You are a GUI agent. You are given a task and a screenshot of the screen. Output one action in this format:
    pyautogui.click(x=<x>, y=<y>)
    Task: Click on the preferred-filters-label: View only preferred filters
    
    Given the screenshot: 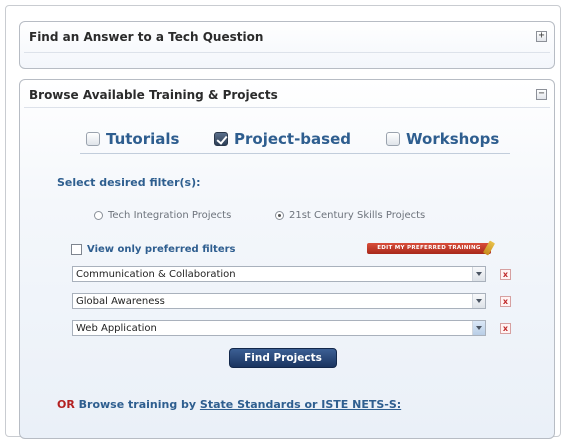 What is the action you would take?
    pyautogui.click(x=161, y=249)
    